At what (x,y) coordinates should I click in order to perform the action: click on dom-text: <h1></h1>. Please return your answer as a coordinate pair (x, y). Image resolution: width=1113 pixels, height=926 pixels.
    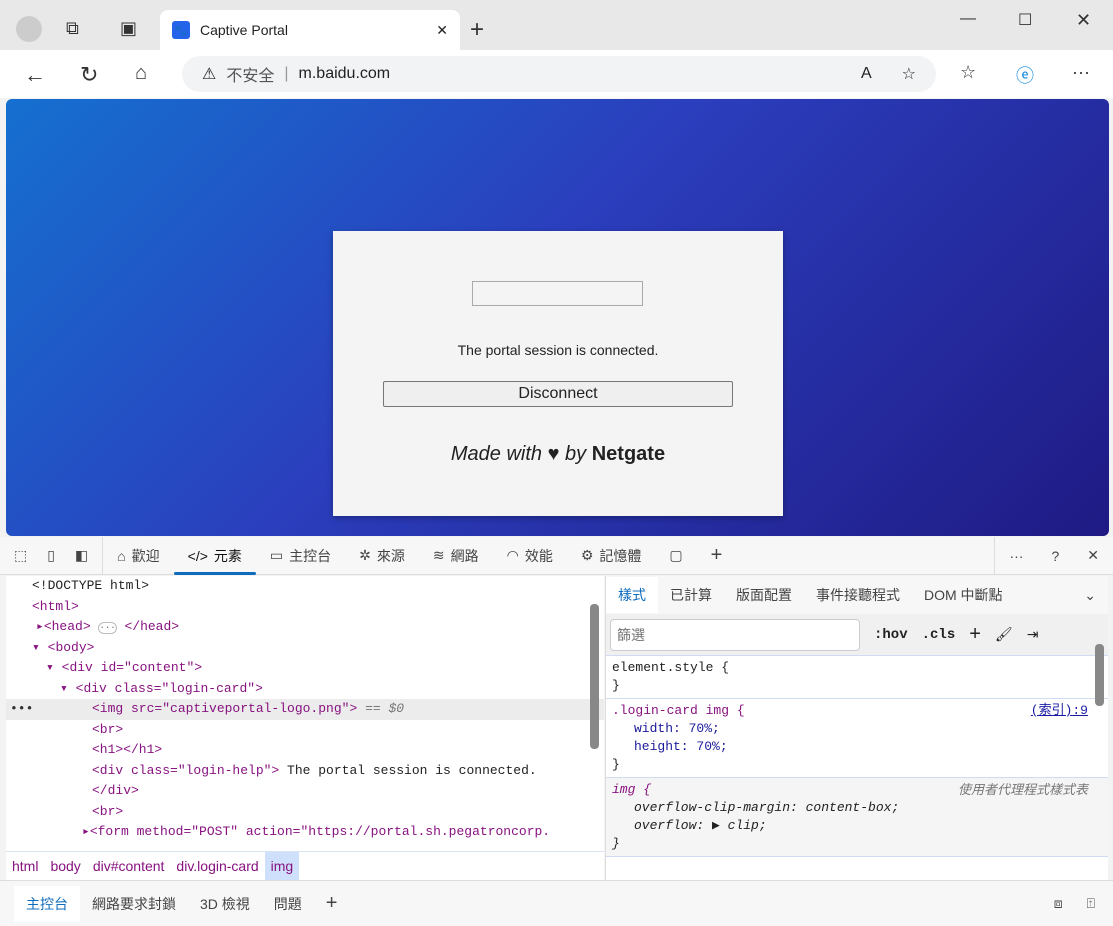
    Looking at the image, I should click on (127, 749).